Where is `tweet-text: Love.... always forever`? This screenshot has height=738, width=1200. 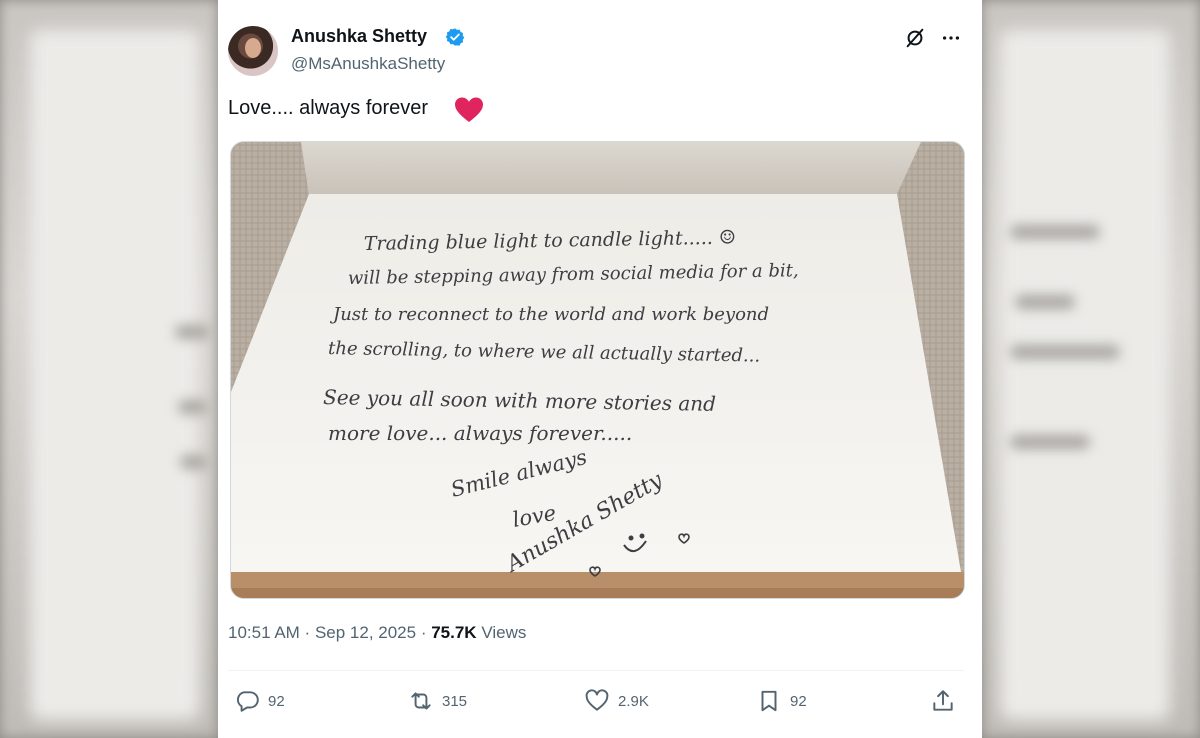 tweet-text: Love.... always forever is located at coordinates (328, 108).